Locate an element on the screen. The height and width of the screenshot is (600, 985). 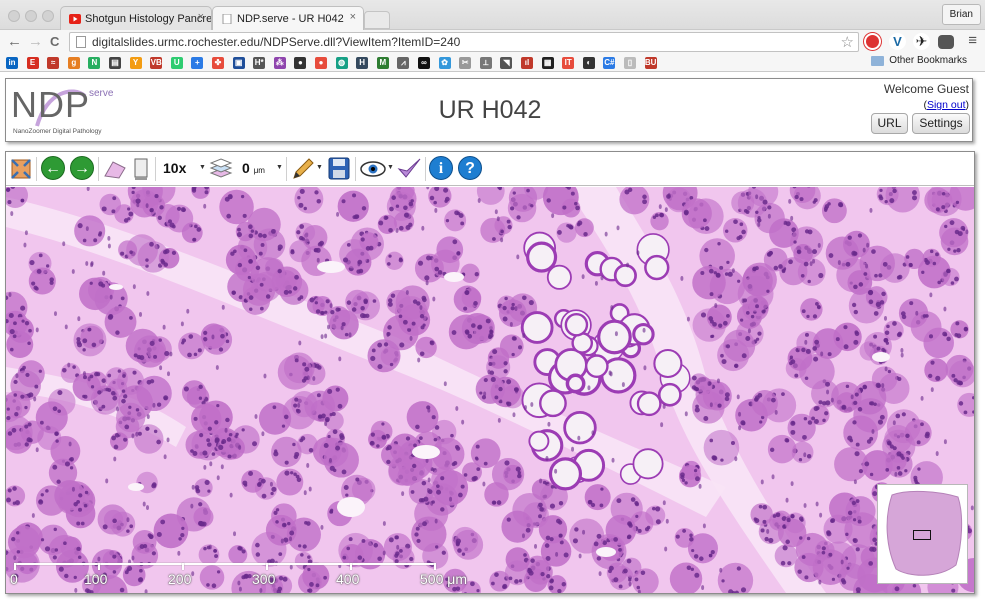
forward-arrow-icon: → is located at coordinates (82, 169).